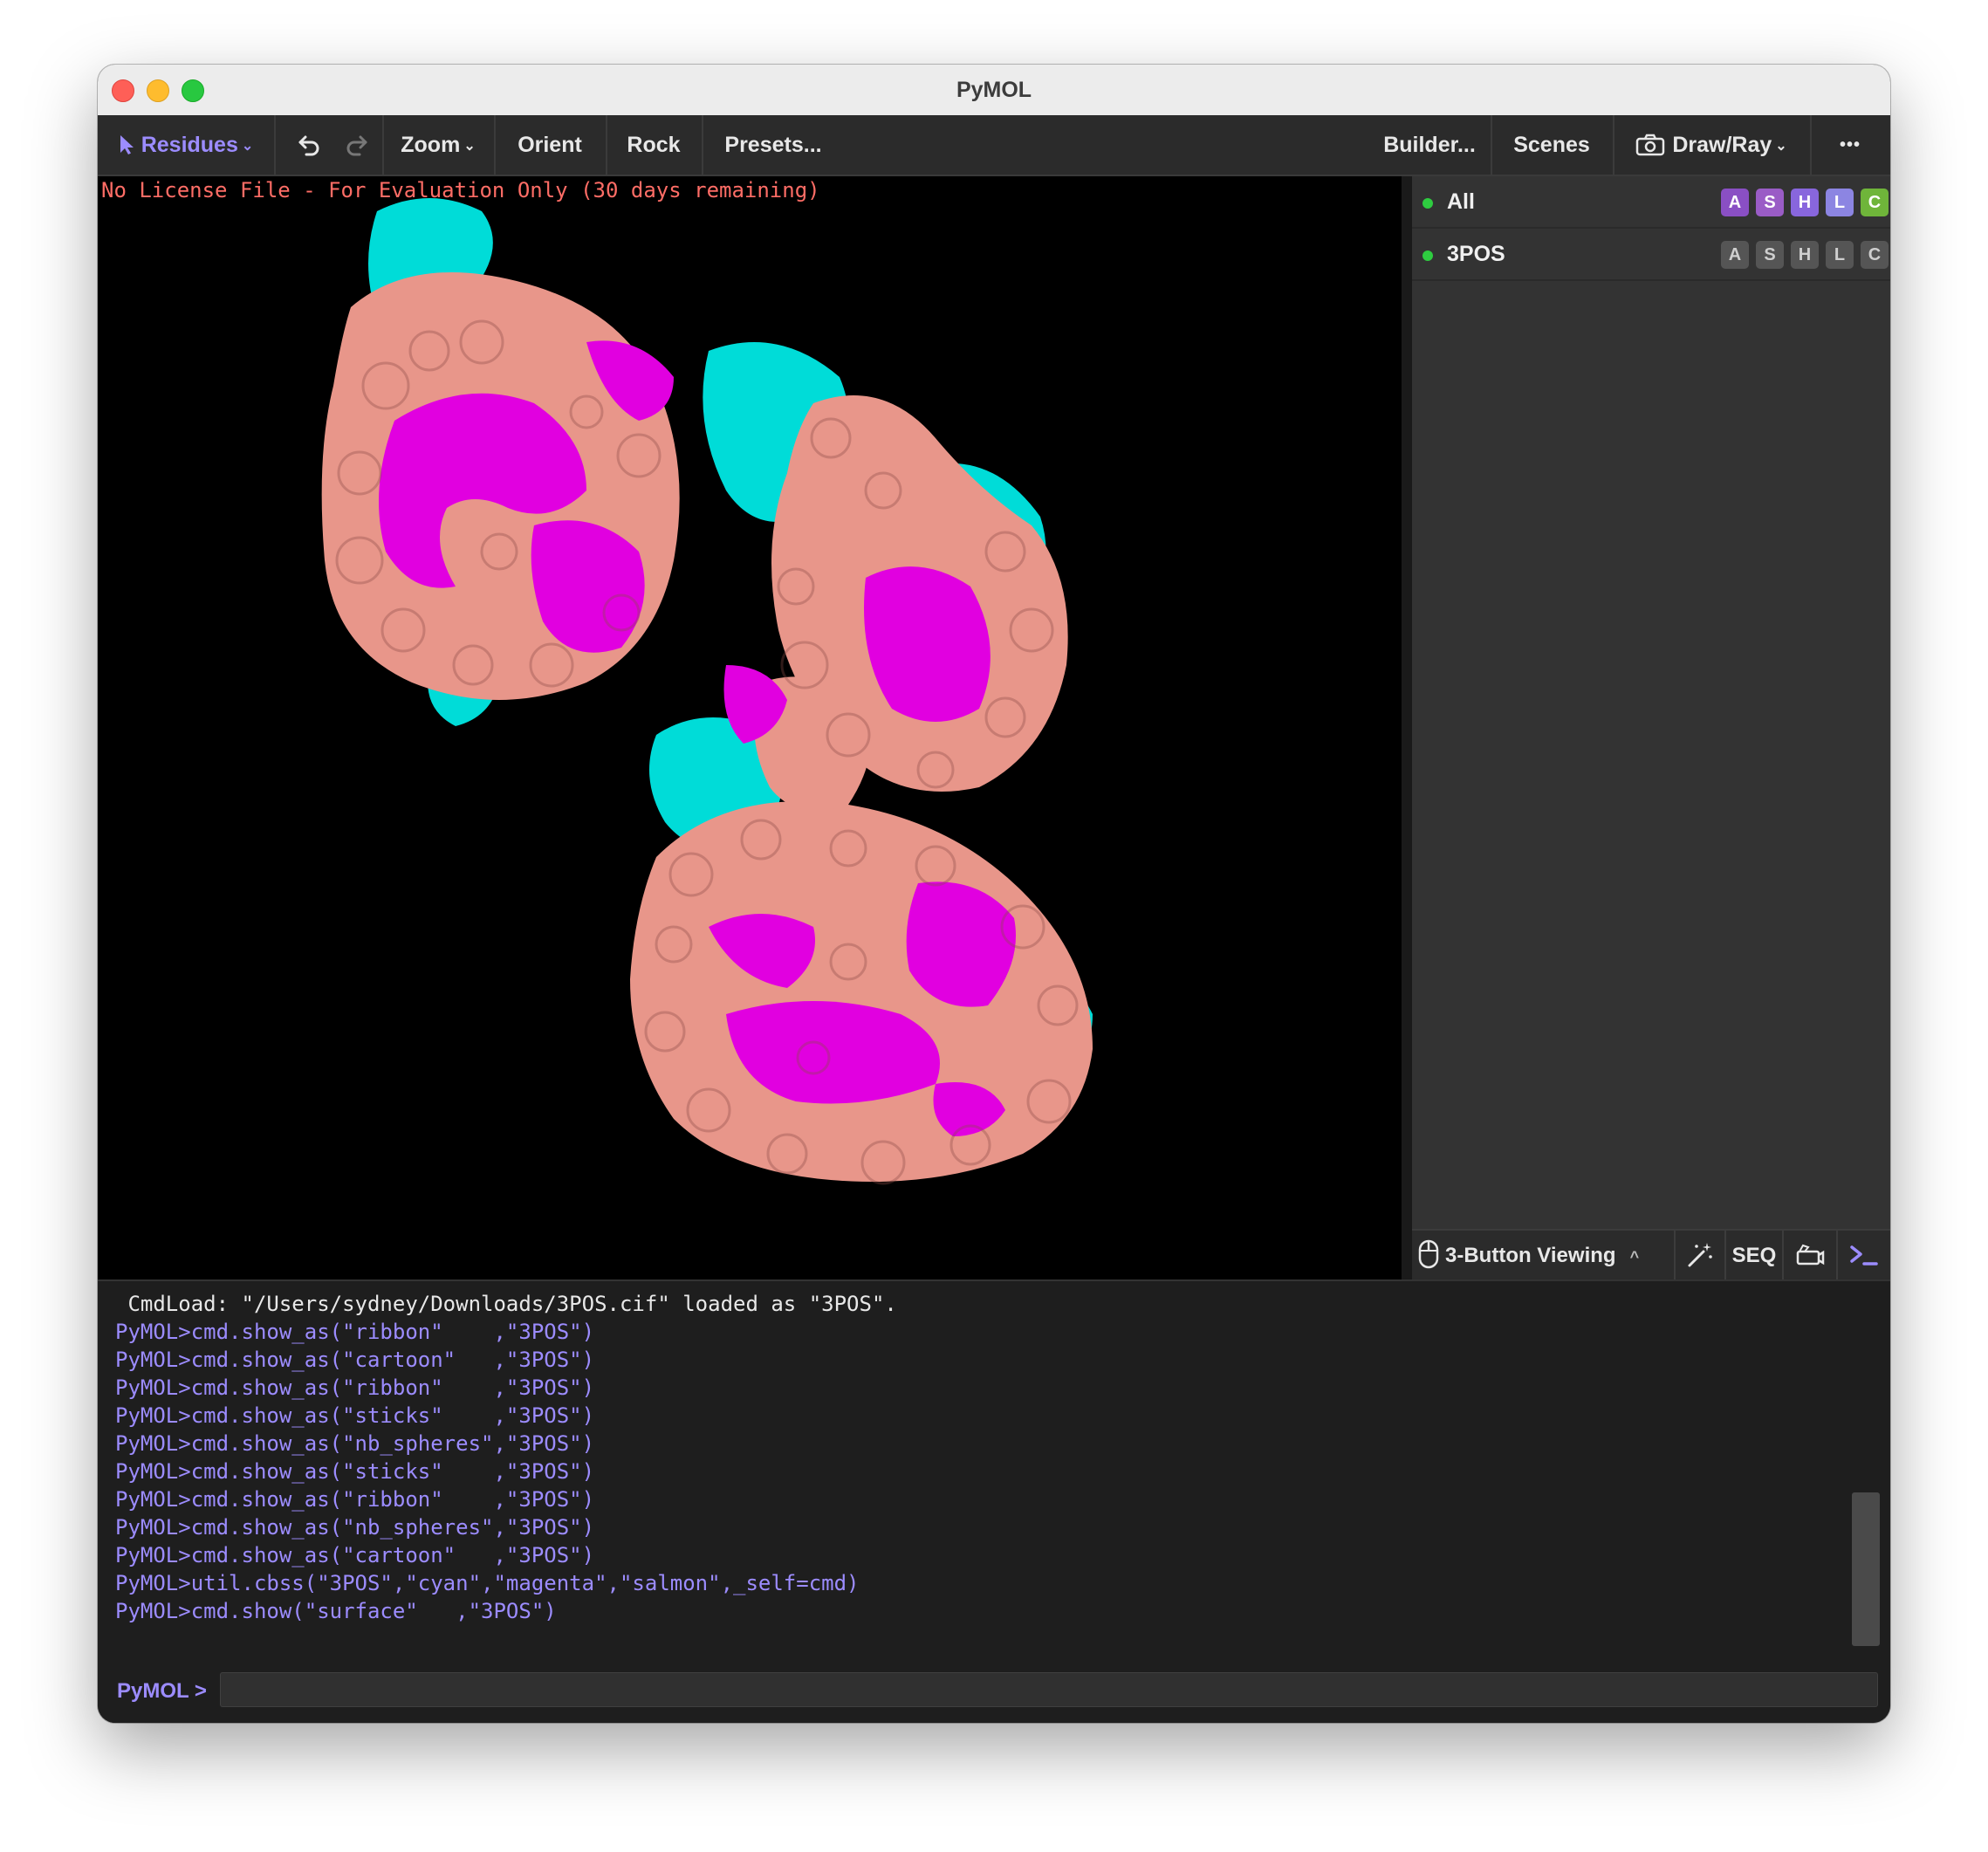 This screenshot has width=1988, height=1852. Describe the element at coordinates (1722, 145) in the screenshot. I see `draw-ray-label: Draw/Ray` at that location.